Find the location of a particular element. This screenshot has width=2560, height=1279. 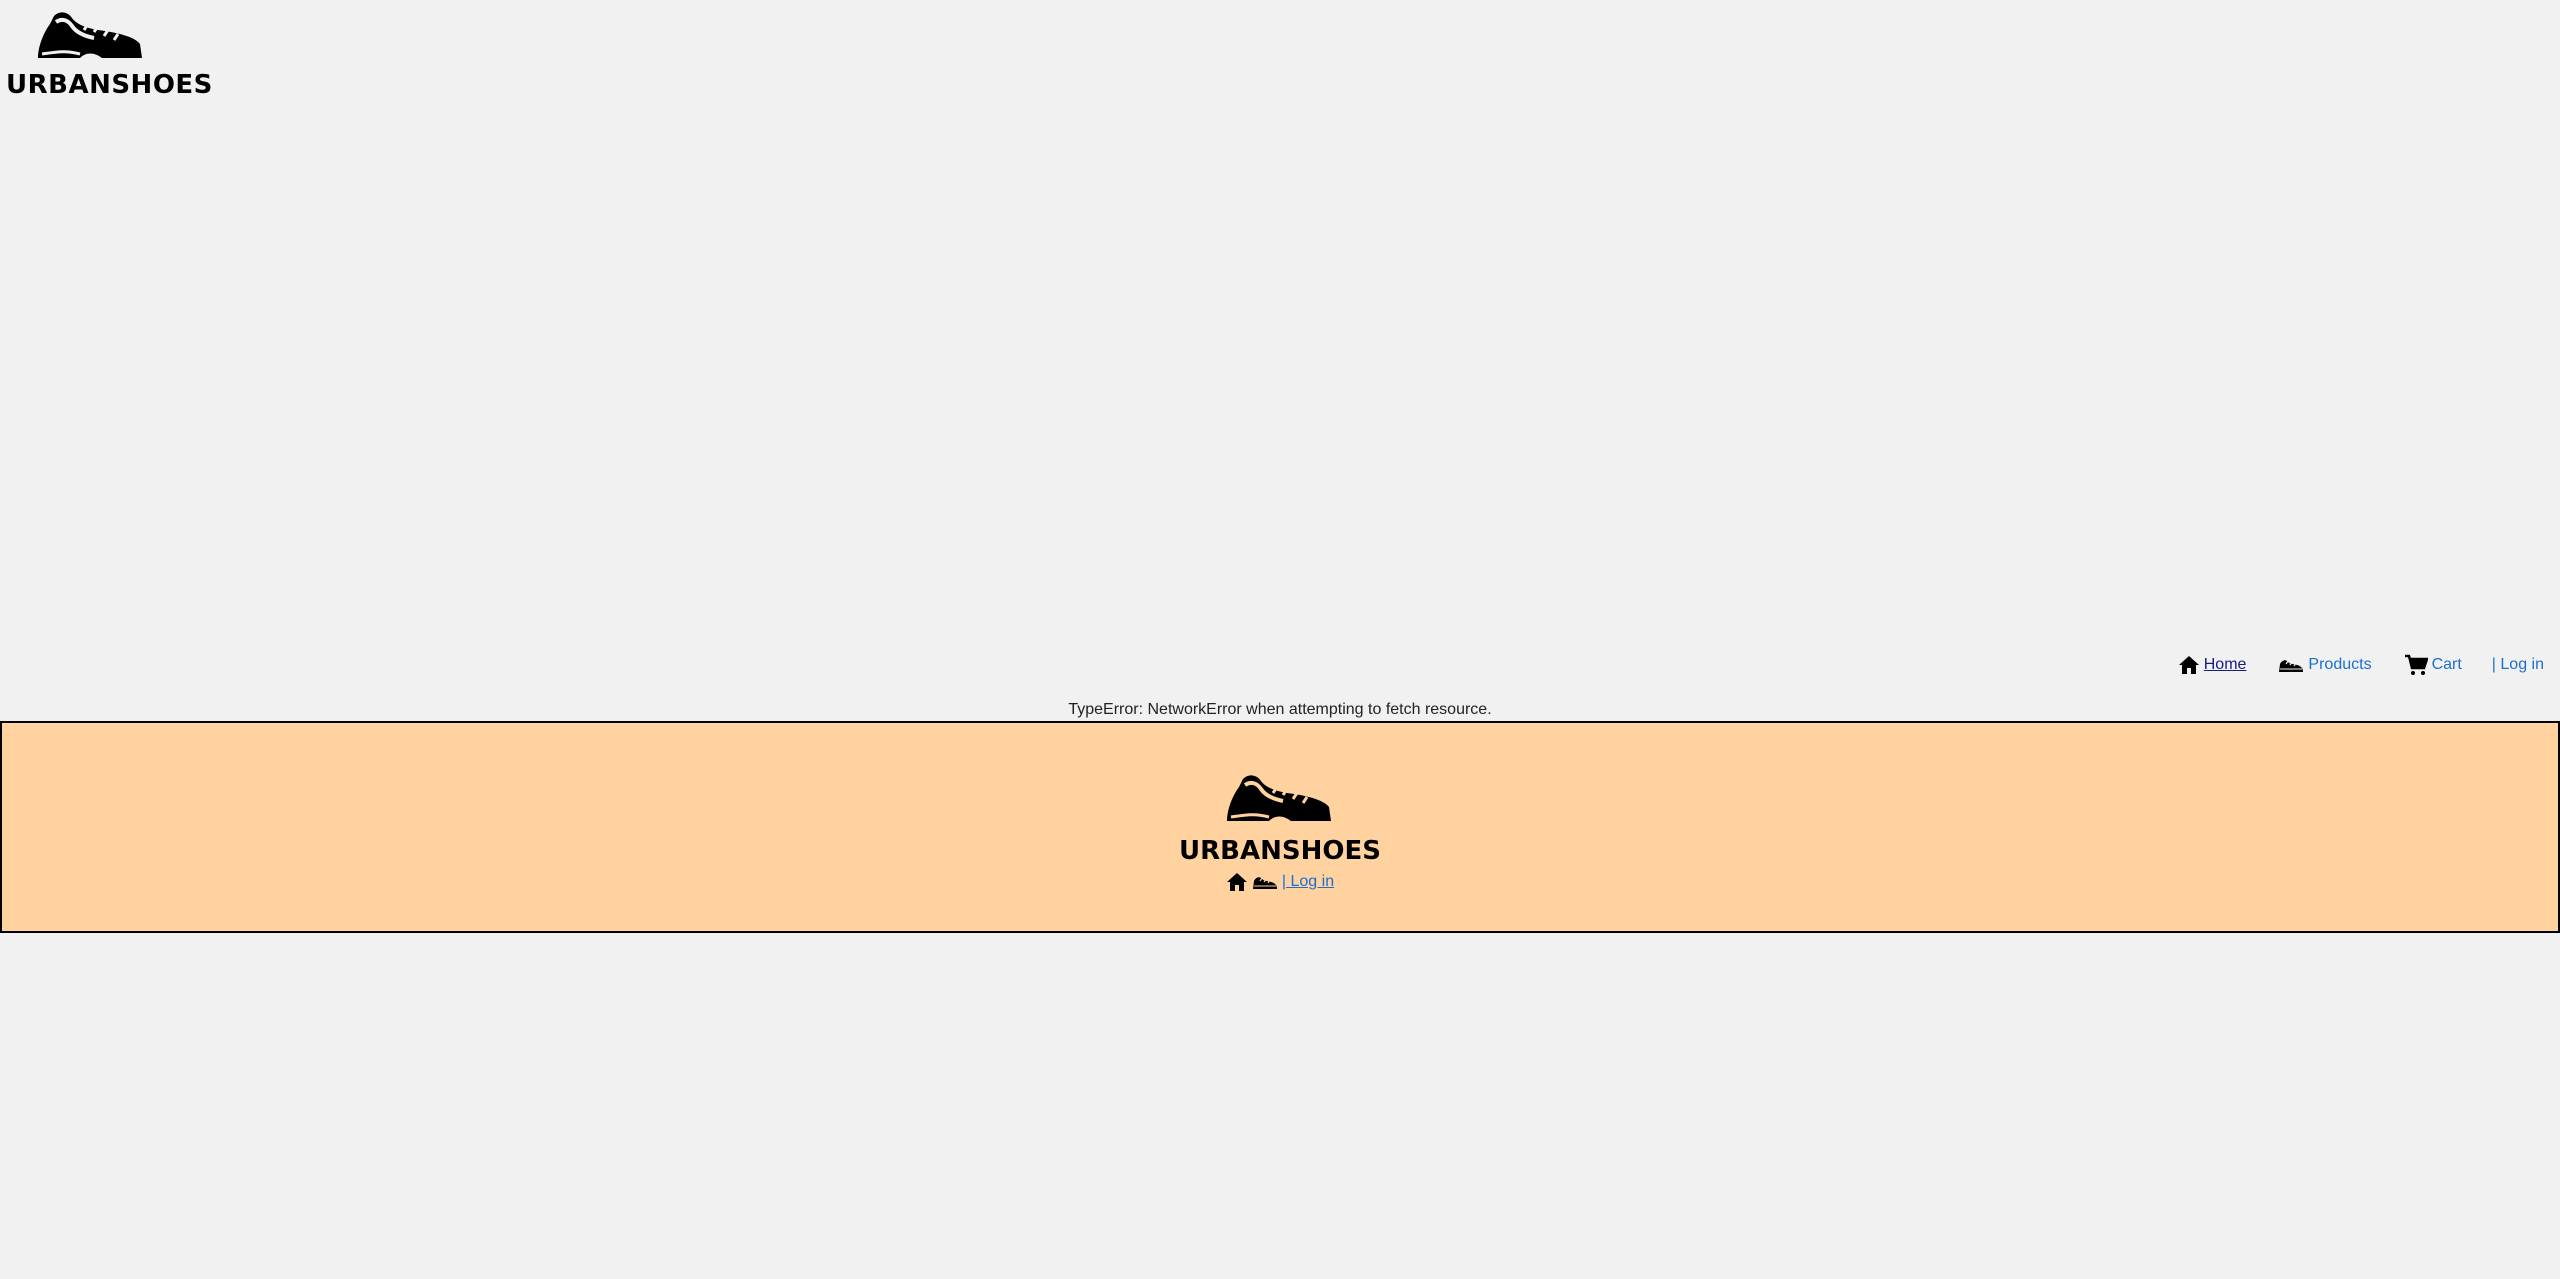

nav-cart-link: Cart is located at coordinates (2433, 665).